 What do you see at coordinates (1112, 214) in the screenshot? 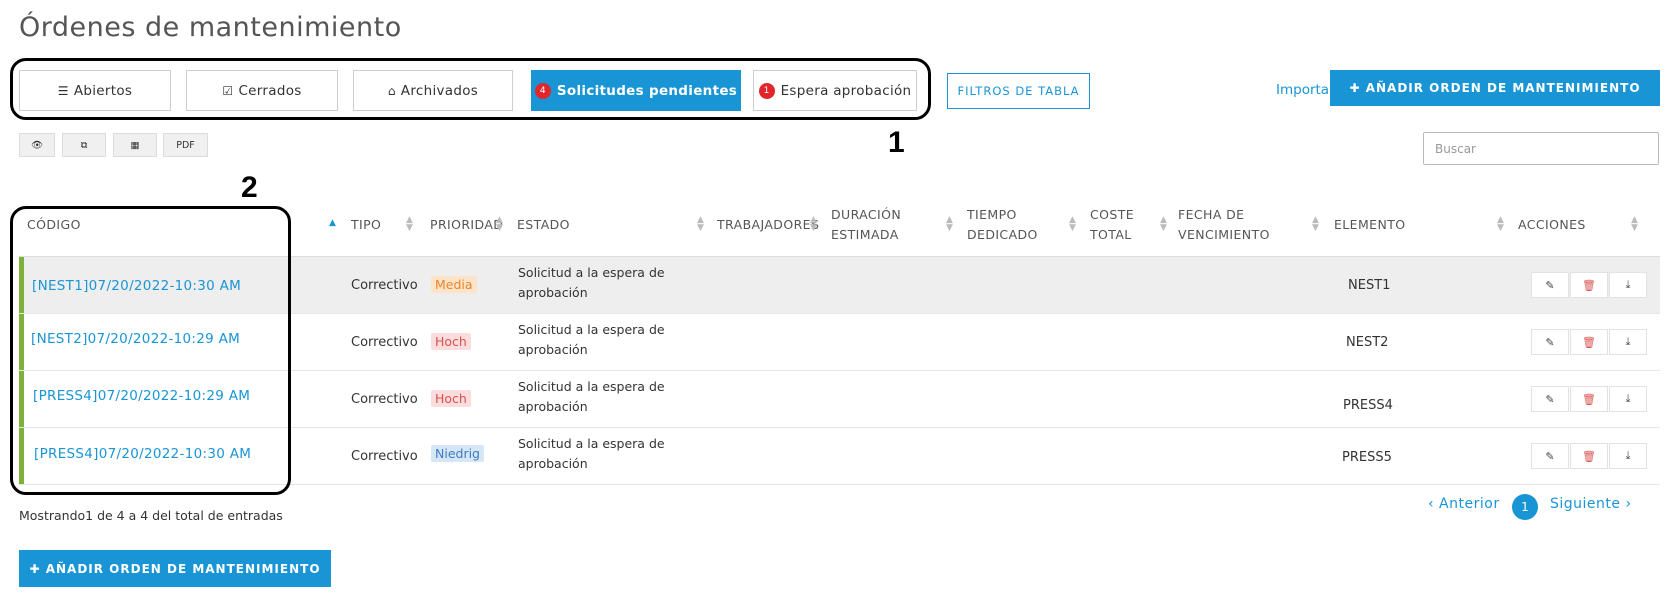
I see `header-line: COSTE` at bounding box center [1112, 214].